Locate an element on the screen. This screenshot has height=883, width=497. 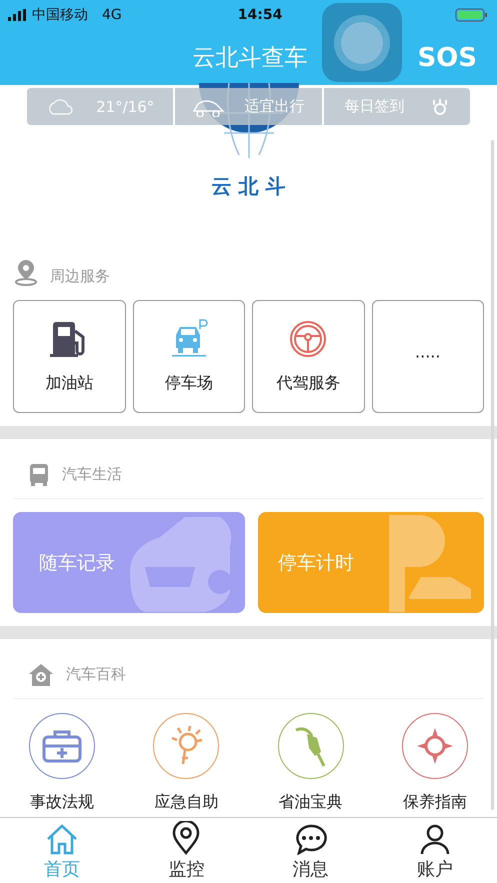
service-card: 加油站 is located at coordinates (69, 356).